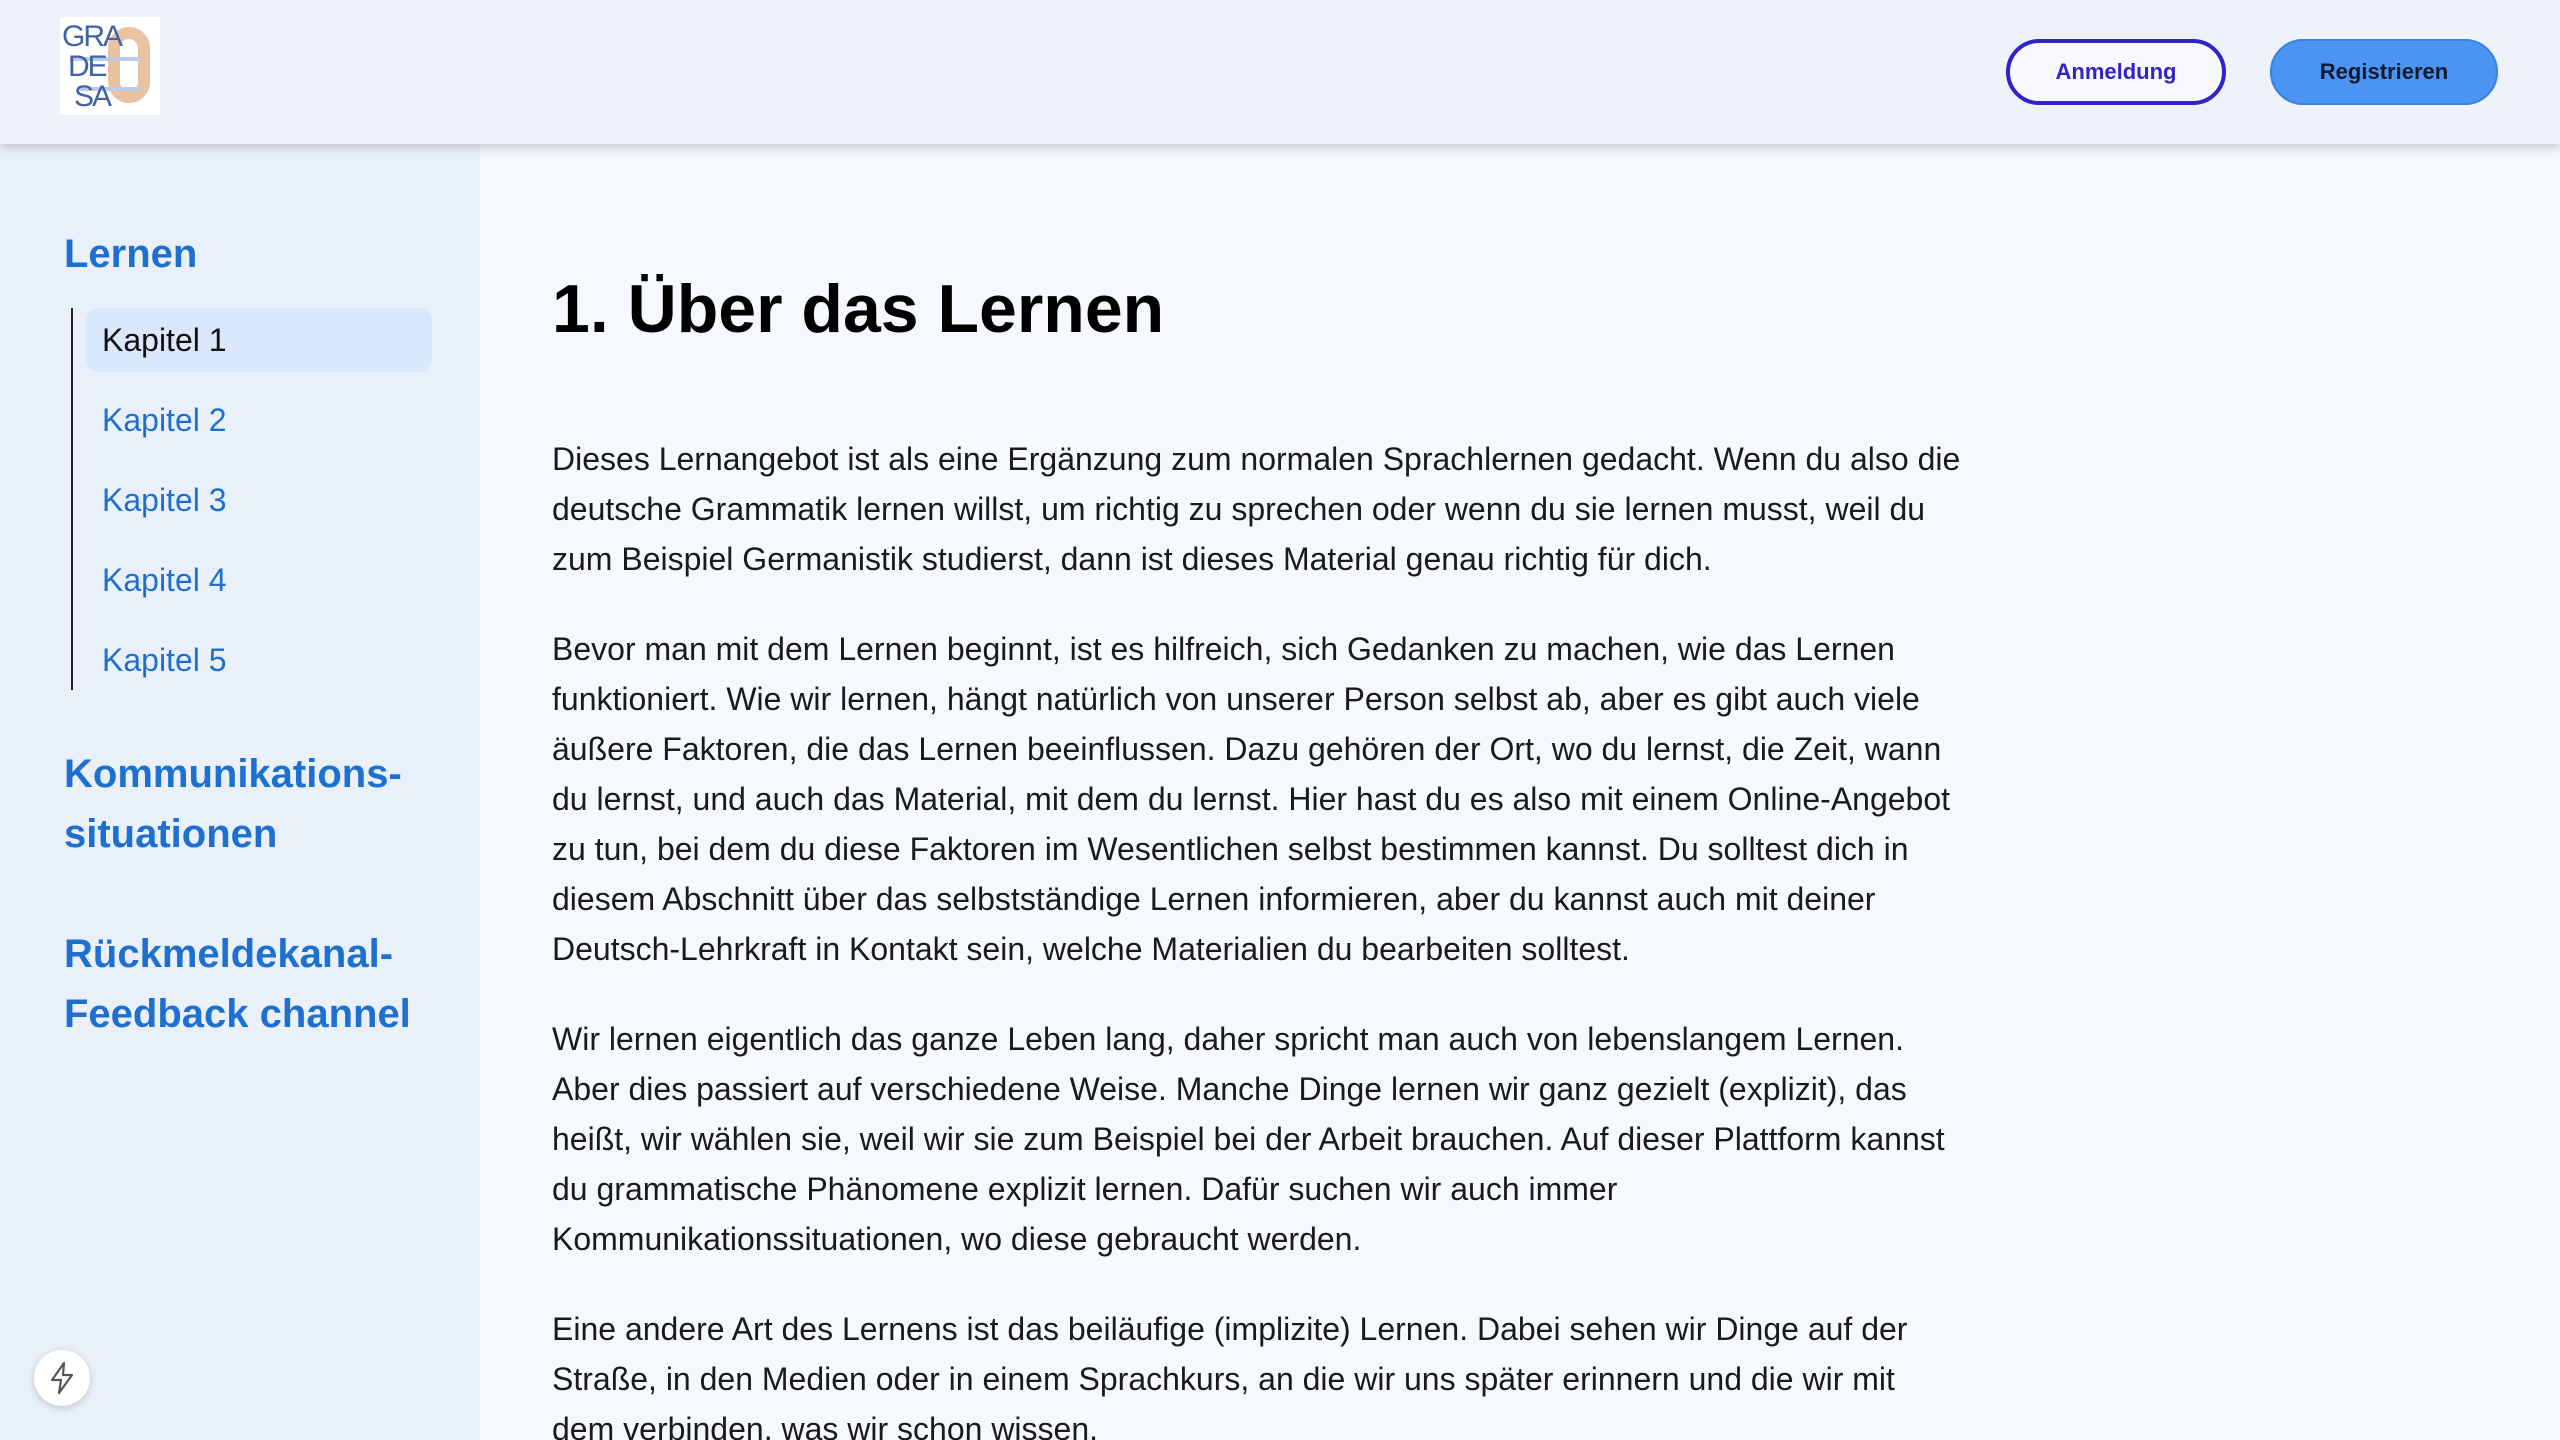 This screenshot has width=2560, height=1440. What do you see at coordinates (259, 340) in the screenshot?
I see `sidebar-item-kapitel-1: Kapitel 1` at bounding box center [259, 340].